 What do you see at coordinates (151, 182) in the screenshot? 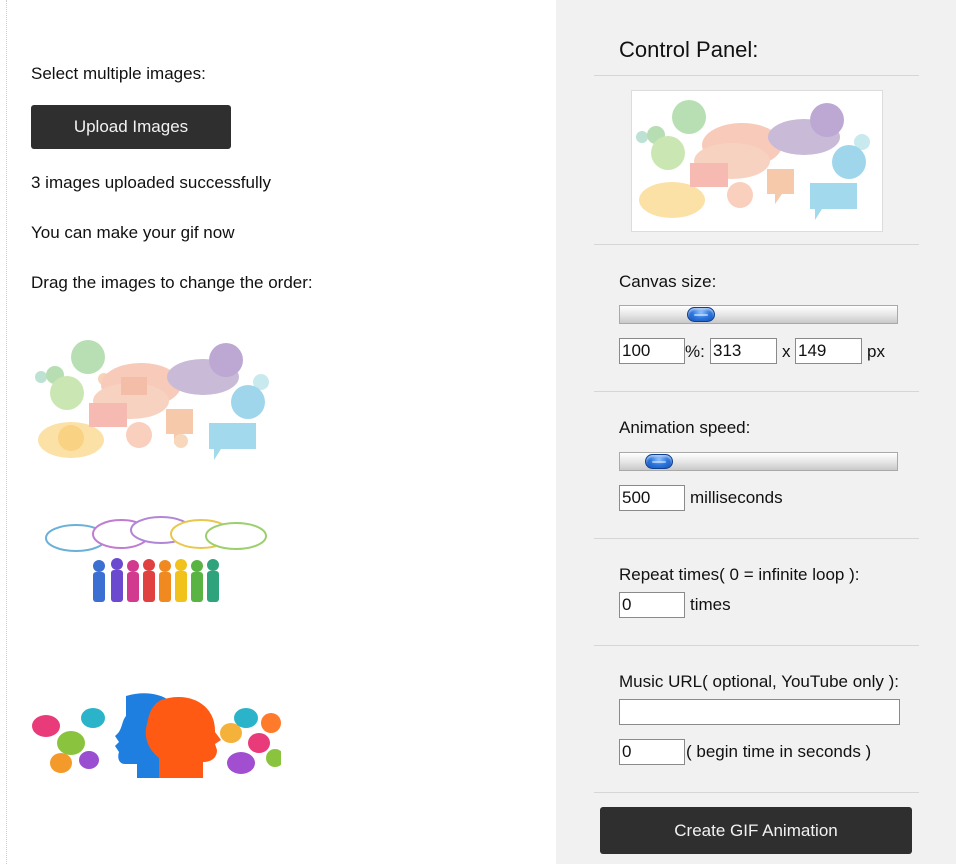
I see `upload-status-text: 3 images uploaded successfully` at bounding box center [151, 182].